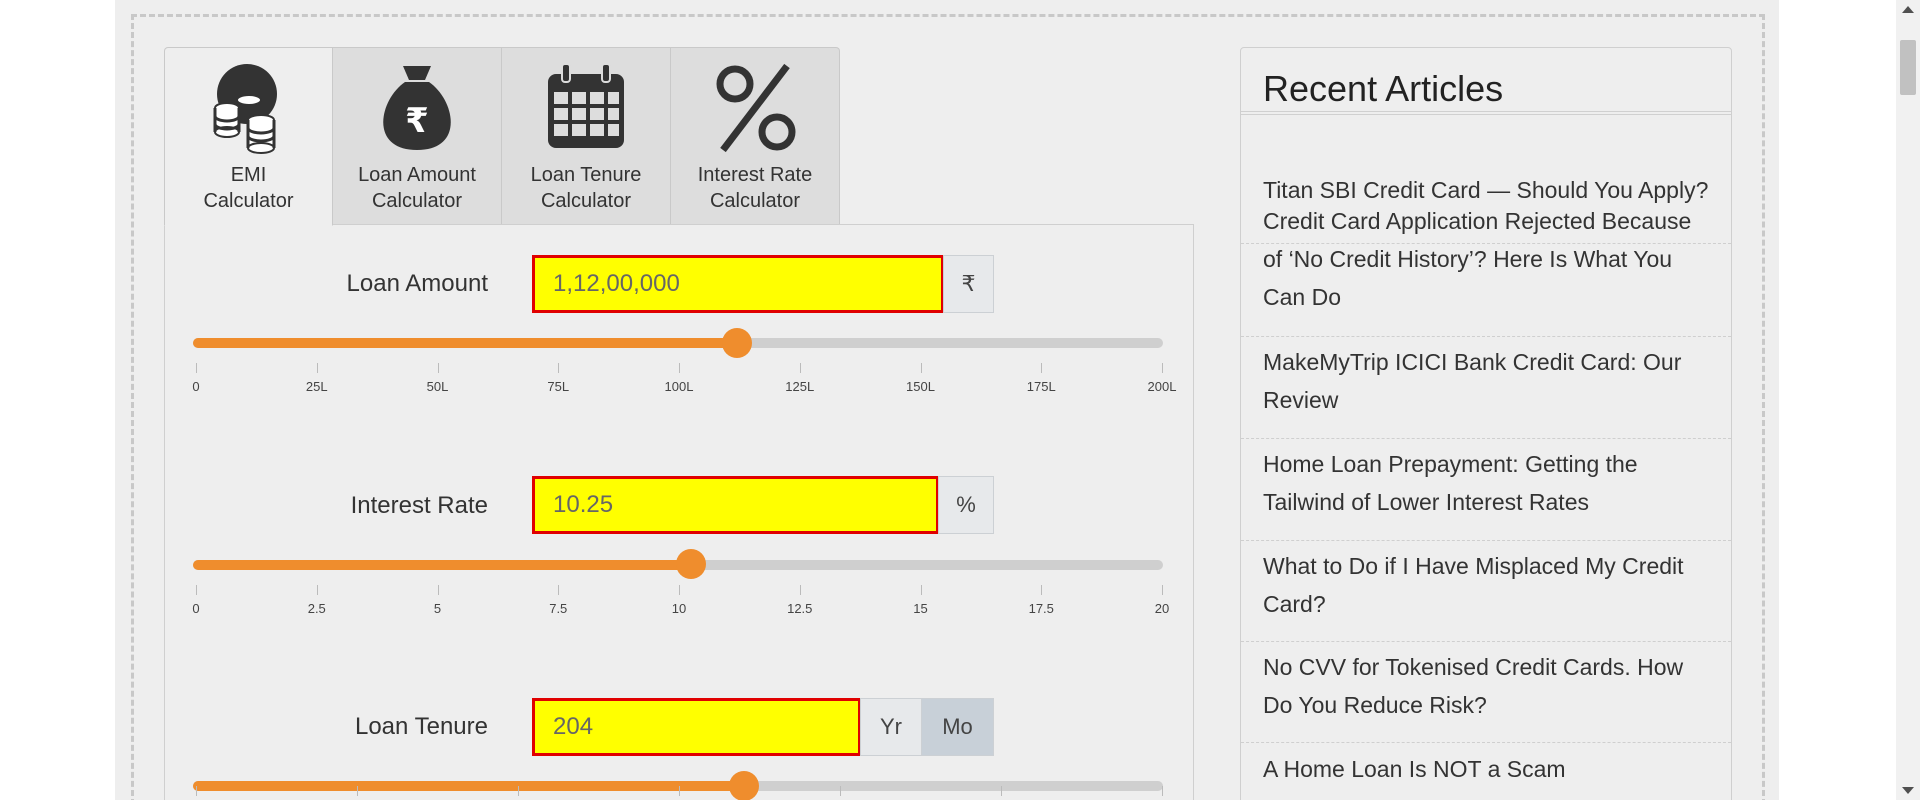 This screenshot has width=1920, height=800. I want to click on scale-tick-label: 25L, so click(316, 386).